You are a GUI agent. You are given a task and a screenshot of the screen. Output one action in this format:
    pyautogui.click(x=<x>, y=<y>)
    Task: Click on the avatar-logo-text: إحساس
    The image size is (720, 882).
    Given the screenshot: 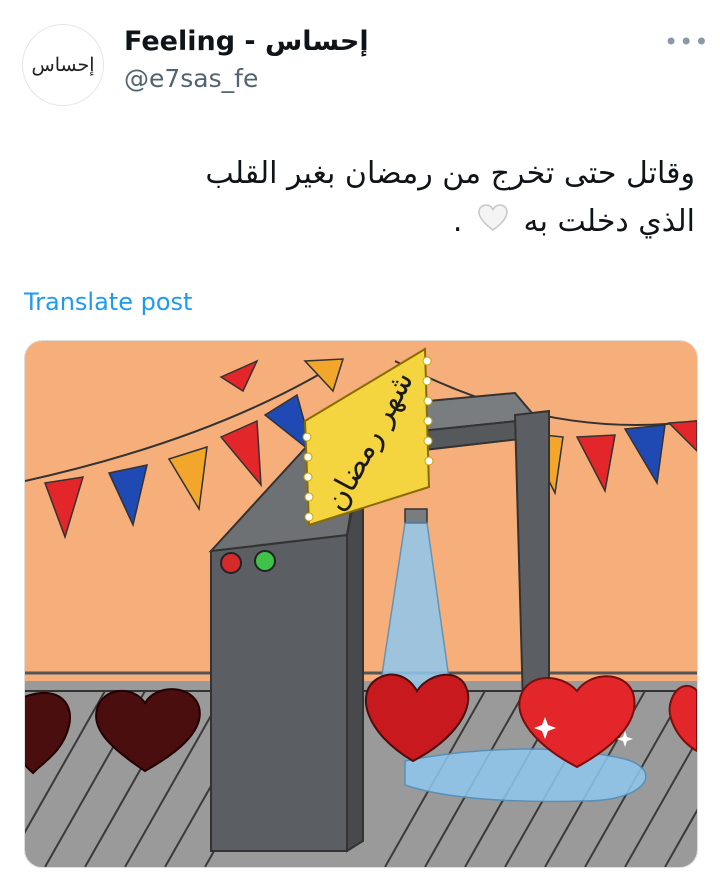 What is the action you would take?
    pyautogui.click(x=63, y=65)
    